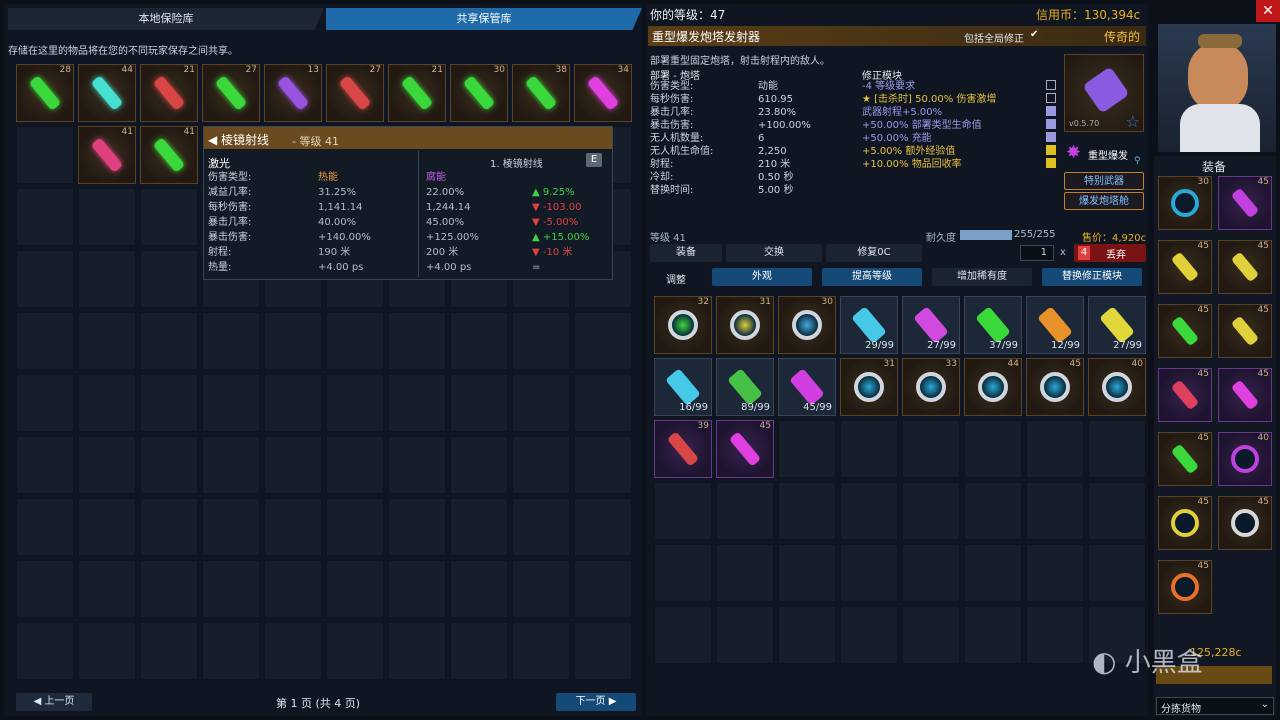  Describe the element at coordinates (1055, 387) in the screenshot. I see `inventory-item: 45` at that location.